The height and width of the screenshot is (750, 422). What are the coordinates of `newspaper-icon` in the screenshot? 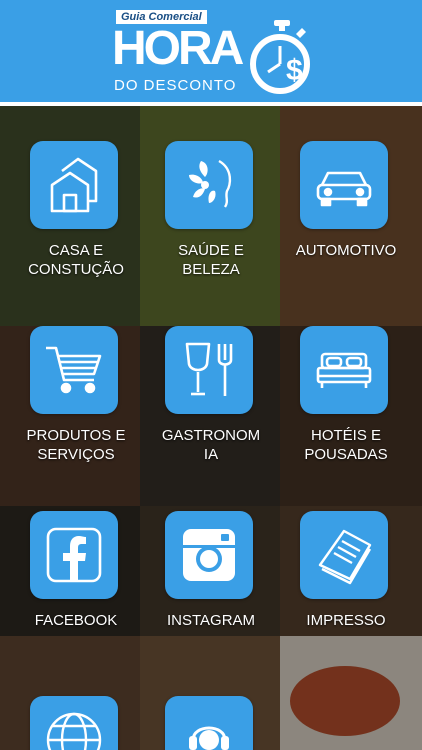 It's located at (345, 557).